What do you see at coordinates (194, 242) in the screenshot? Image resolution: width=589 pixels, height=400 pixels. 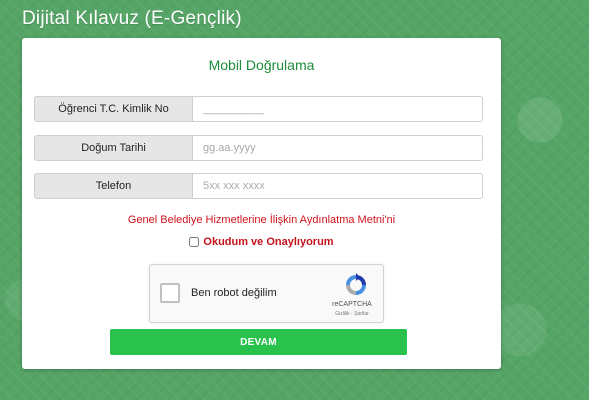 I see `consent-checkbox` at bounding box center [194, 242].